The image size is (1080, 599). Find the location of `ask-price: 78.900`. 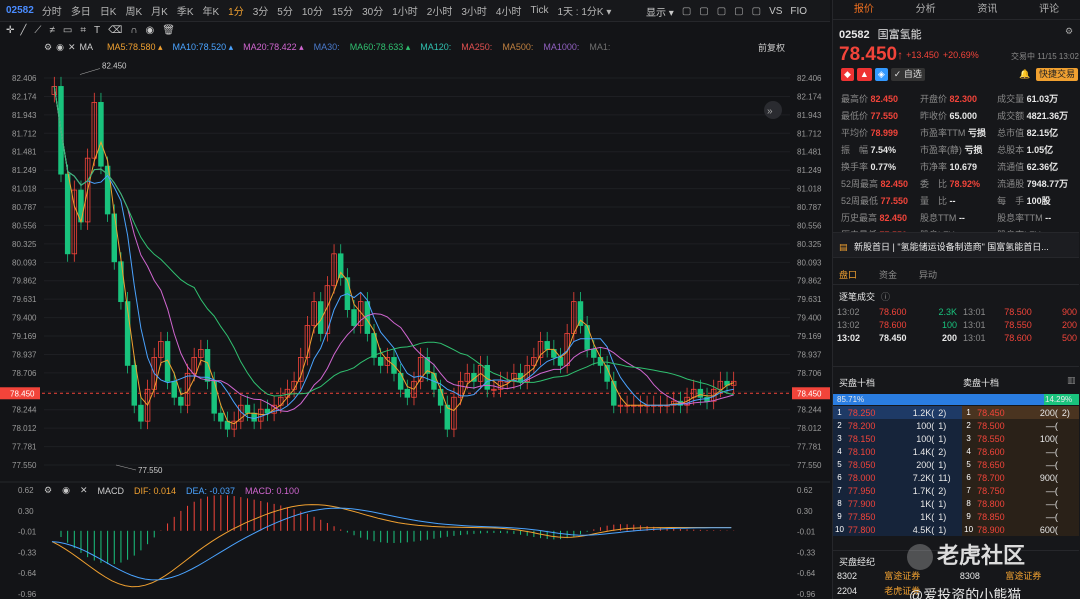

ask-price: 78.900 is located at coordinates (1000, 529).